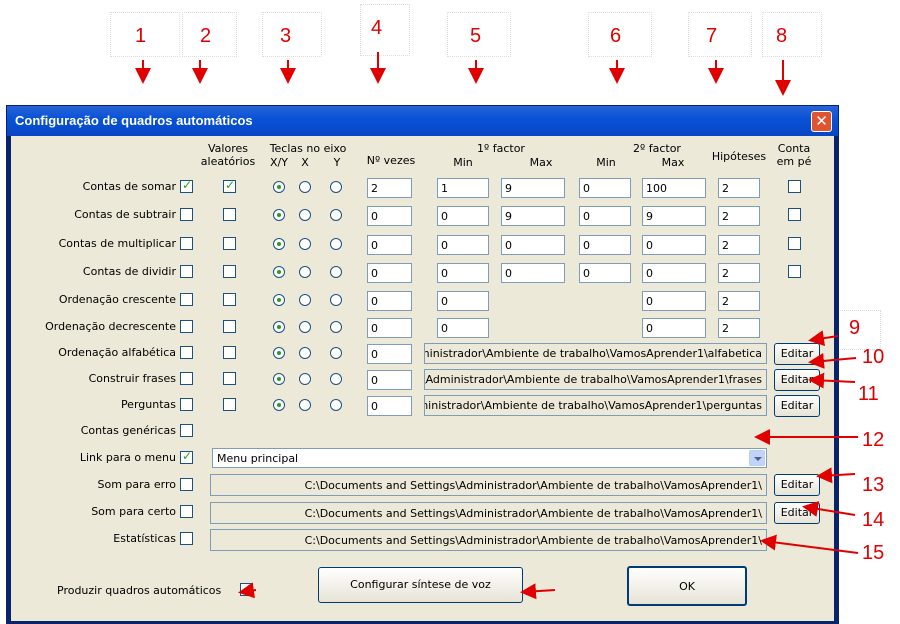 The image size is (900, 624). I want to click on aleatorios-checkbox-subtrair, so click(229, 214).